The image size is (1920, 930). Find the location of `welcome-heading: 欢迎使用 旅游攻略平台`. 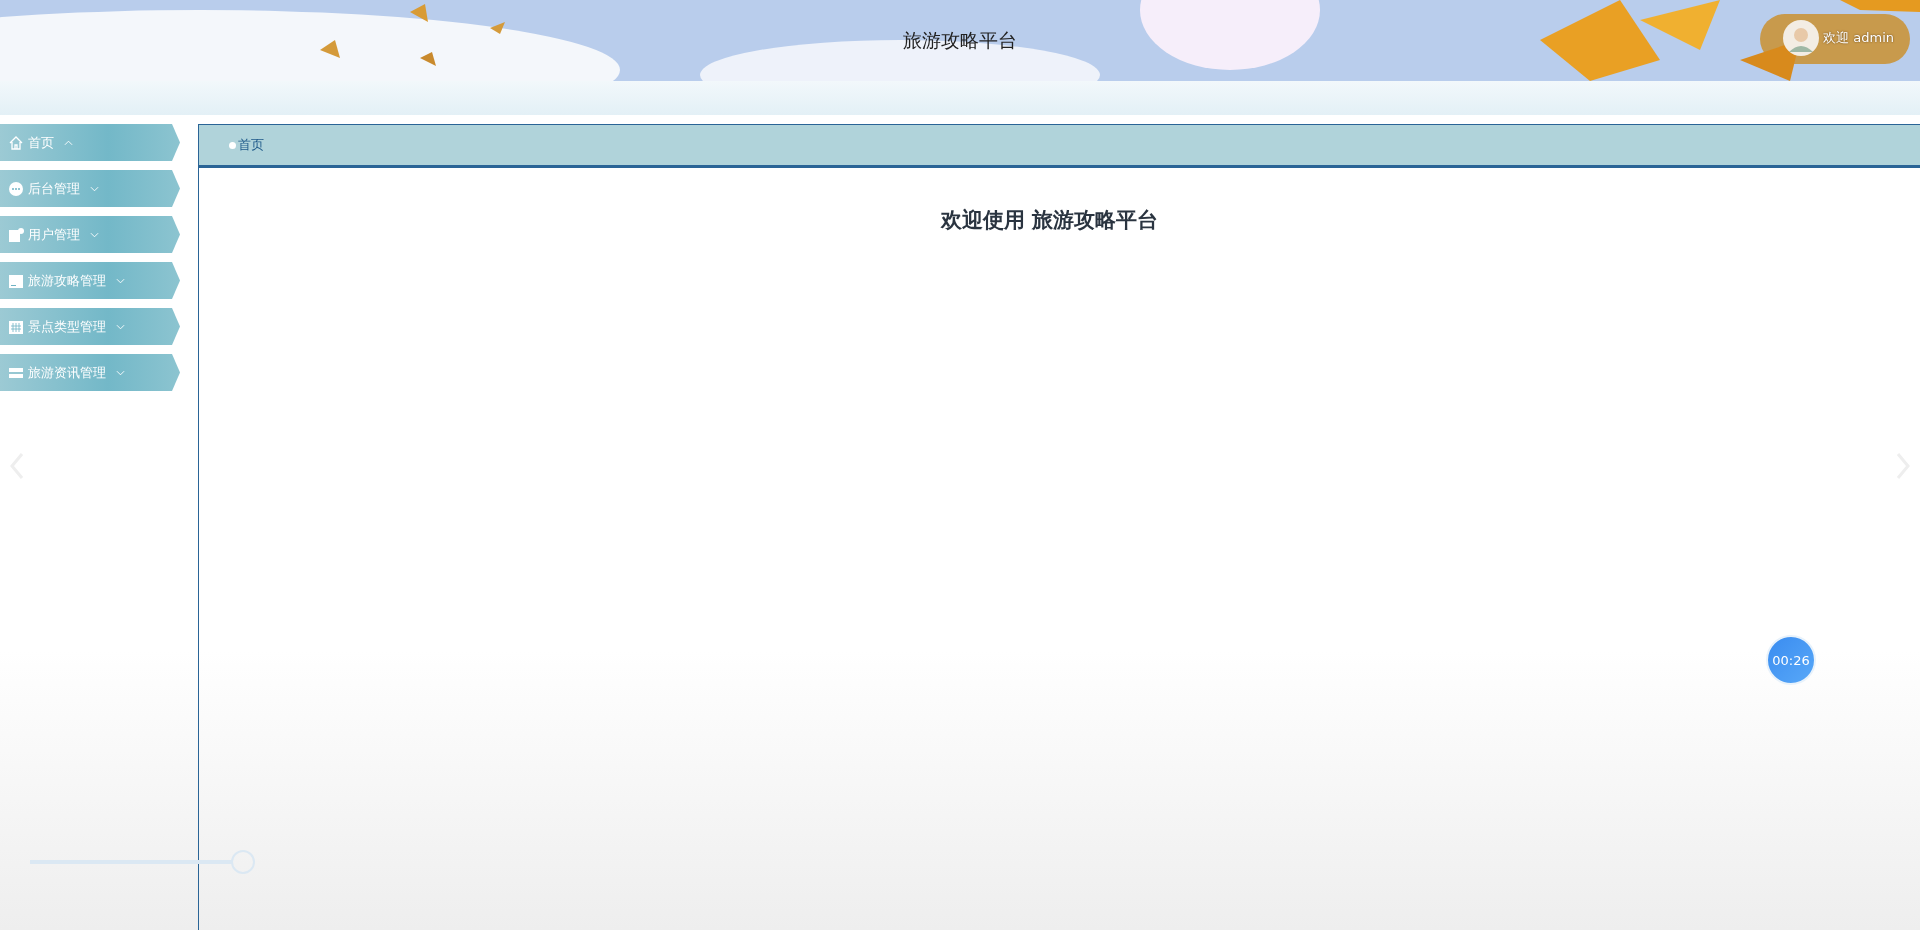

welcome-heading: 欢迎使用 旅游攻略平台 is located at coordinates (1049, 220).